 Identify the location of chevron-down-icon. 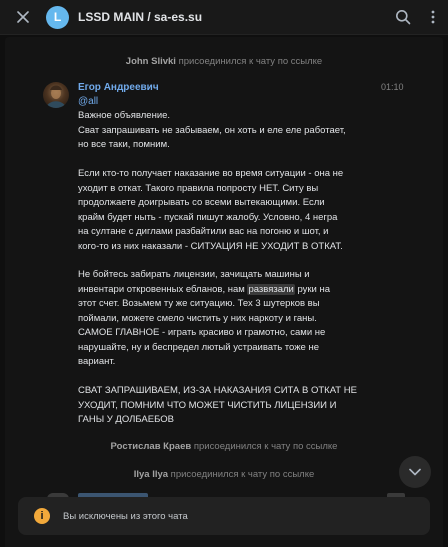
(415, 472).